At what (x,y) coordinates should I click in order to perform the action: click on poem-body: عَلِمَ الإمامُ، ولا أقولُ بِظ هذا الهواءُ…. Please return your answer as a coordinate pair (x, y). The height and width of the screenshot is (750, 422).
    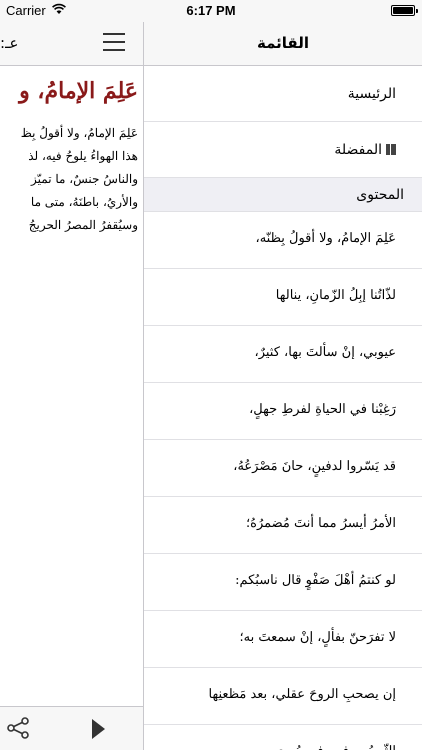
    Looking at the image, I should click on (69, 179).